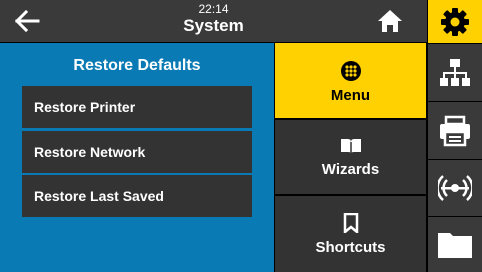 Image resolution: width=482 pixels, height=272 pixels. I want to click on rfid-button, so click(455, 188).